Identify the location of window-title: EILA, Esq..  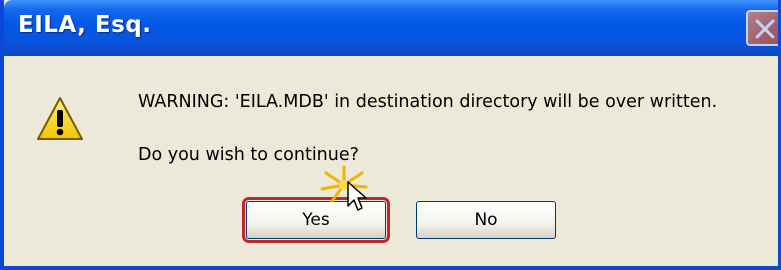
(85, 25).